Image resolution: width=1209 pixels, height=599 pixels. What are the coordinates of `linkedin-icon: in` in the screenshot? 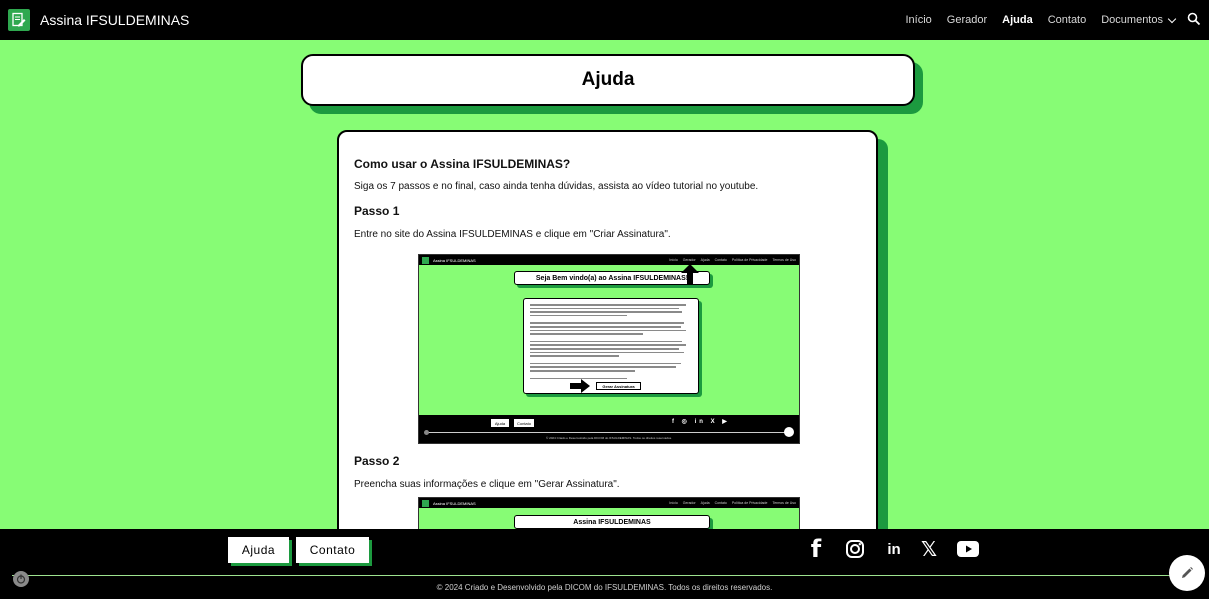 It's located at (894, 549).